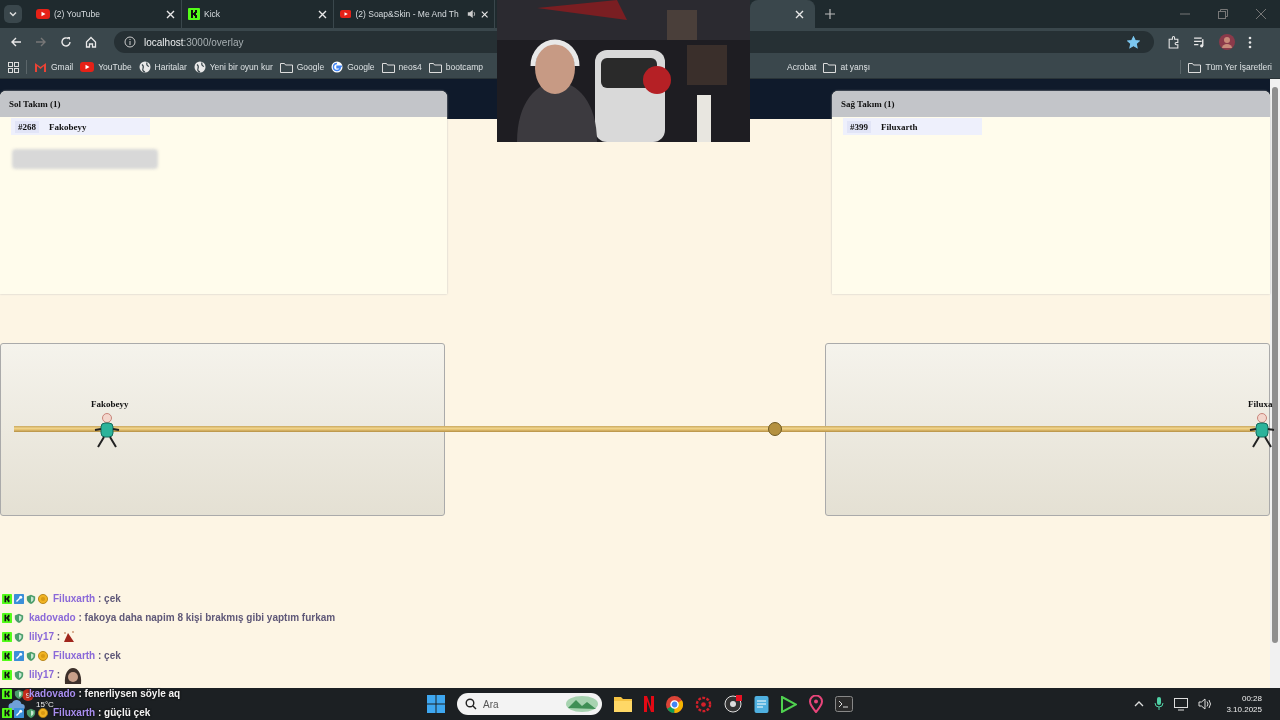  I want to click on bookmark: at yanşı, so click(847, 67).